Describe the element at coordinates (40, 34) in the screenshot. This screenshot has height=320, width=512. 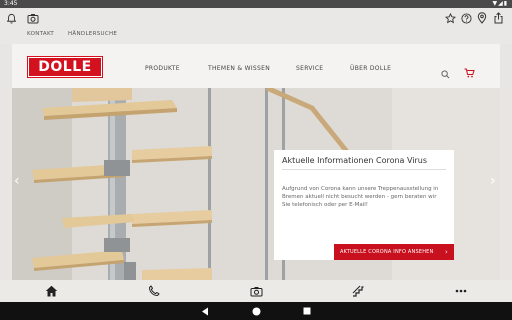
I see `kontakt-link: KONTAKT` at that location.